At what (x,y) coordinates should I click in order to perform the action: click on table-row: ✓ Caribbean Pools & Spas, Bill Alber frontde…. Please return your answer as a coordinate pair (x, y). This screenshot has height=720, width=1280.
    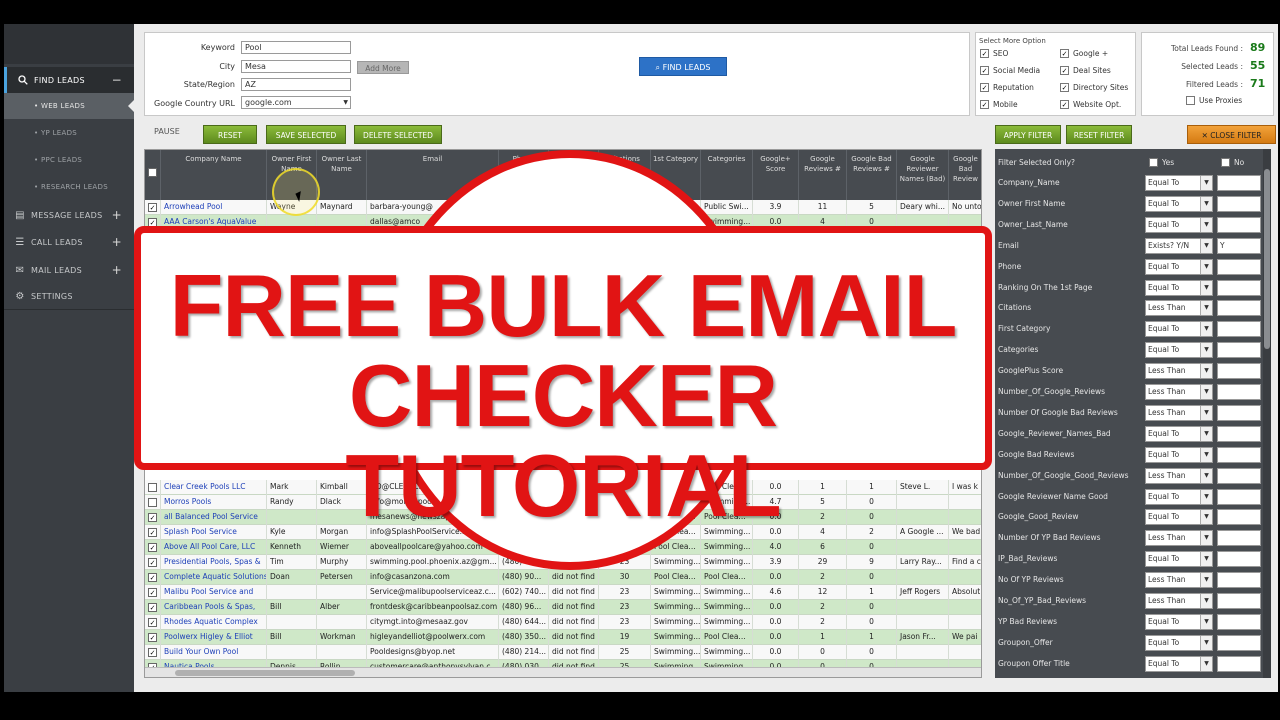
    Looking at the image, I should click on (563, 607).